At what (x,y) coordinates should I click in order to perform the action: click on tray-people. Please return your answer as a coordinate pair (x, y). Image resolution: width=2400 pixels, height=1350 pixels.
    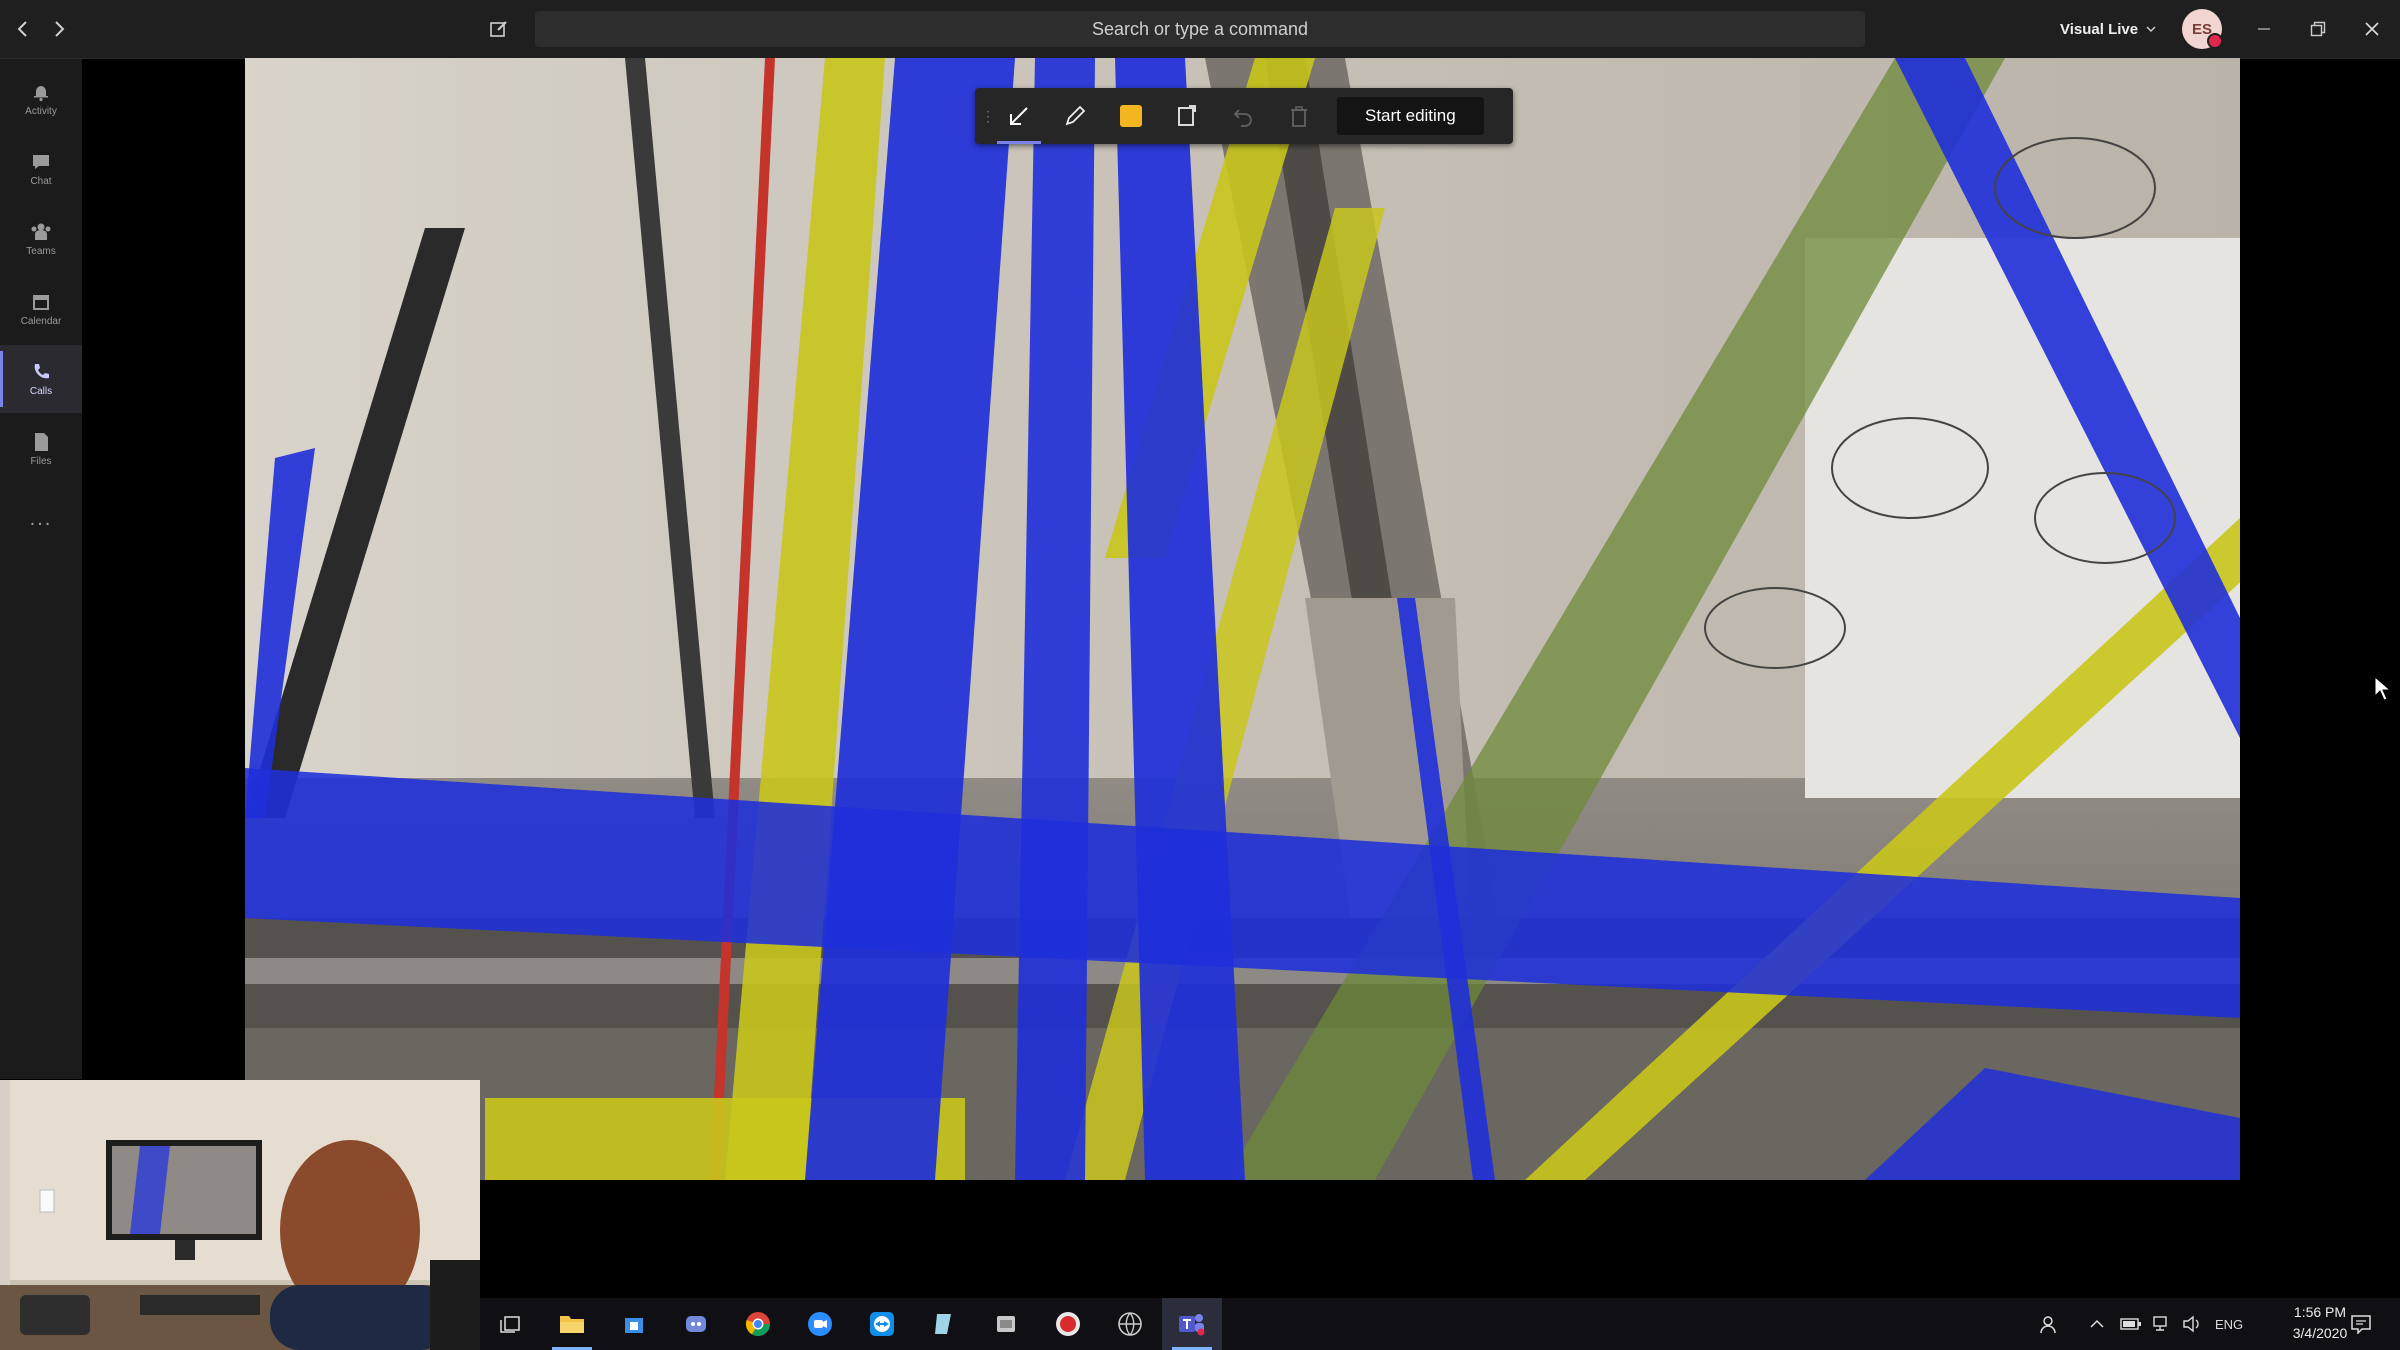
    Looking at the image, I should click on (2050, 1324).